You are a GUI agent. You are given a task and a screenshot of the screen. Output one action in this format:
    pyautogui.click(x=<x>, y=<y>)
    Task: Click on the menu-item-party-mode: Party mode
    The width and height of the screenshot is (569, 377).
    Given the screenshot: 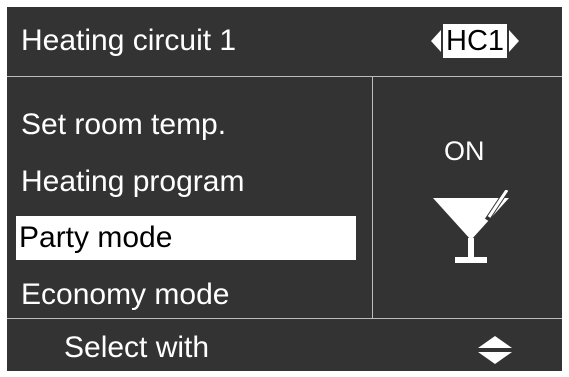 What is the action you would take?
    pyautogui.click(x=186, y=238)
    